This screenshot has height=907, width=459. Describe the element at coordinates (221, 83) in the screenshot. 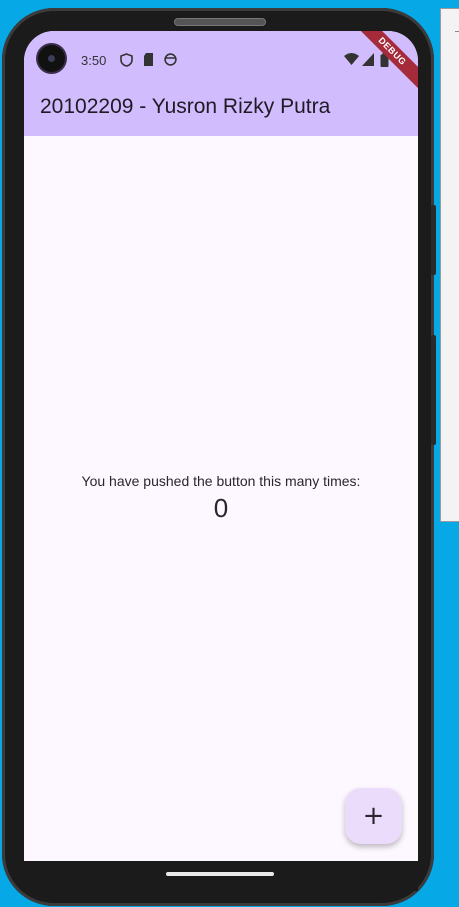

I see `app-bar: 3:50 20102209 - Yusron Rizky Putra DEBUG` at that location.